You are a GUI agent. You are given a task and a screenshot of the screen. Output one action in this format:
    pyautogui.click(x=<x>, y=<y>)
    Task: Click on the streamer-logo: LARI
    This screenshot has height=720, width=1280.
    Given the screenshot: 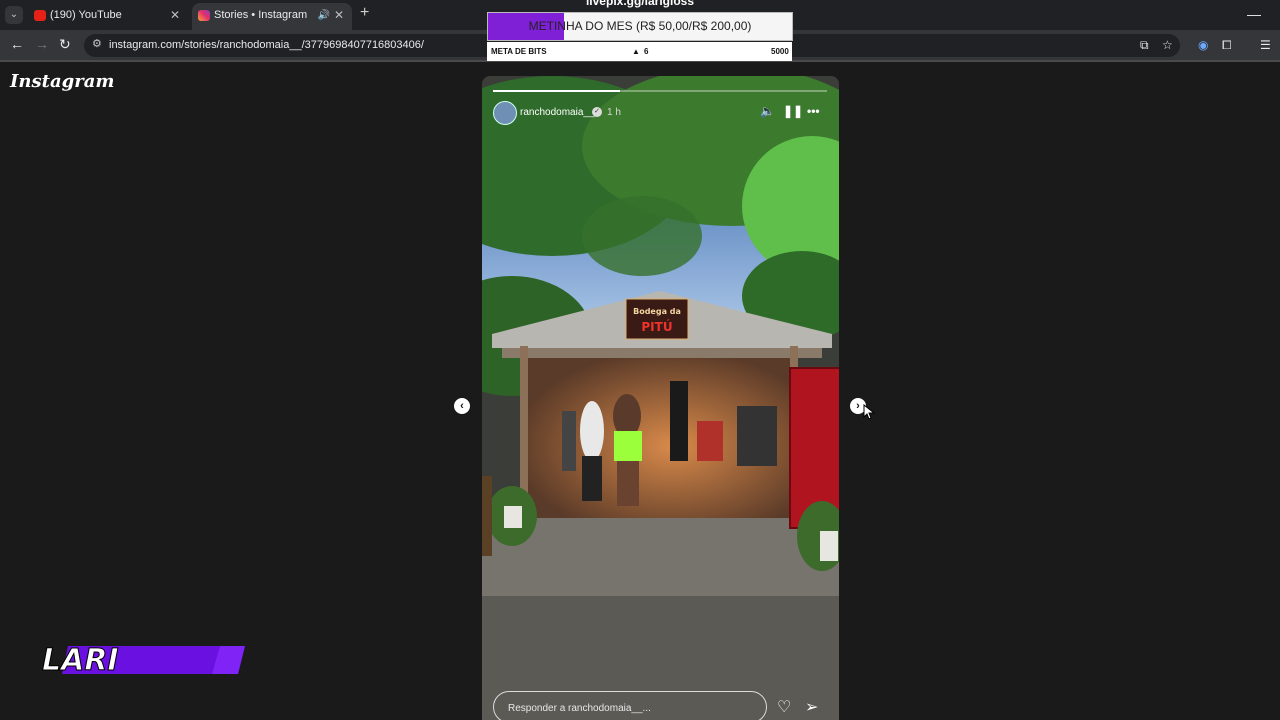 What is the action you would take?
    pyautogui.click(x=143, y=661)
    